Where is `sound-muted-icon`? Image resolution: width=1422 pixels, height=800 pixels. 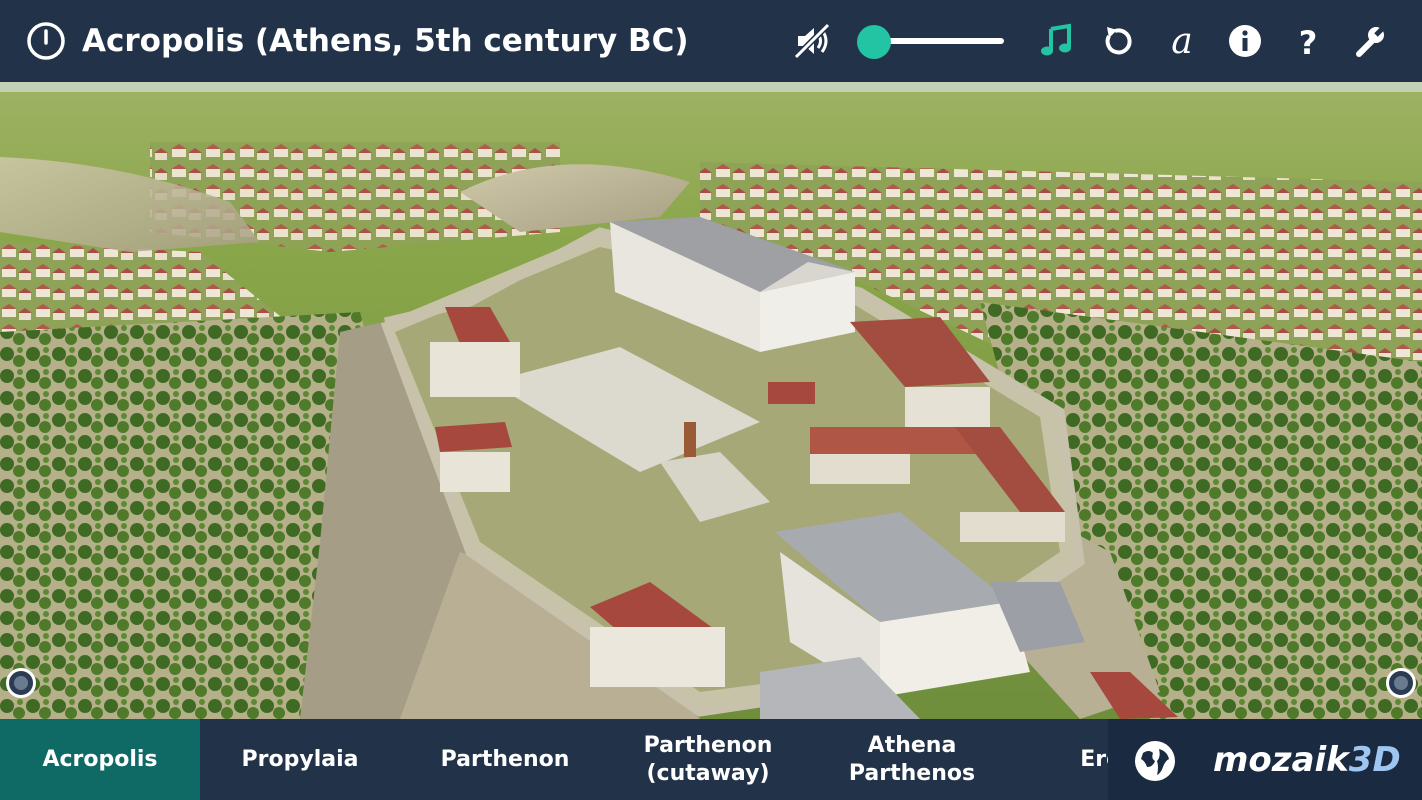
sound-muted-icon is located at coordinates (812, 41).